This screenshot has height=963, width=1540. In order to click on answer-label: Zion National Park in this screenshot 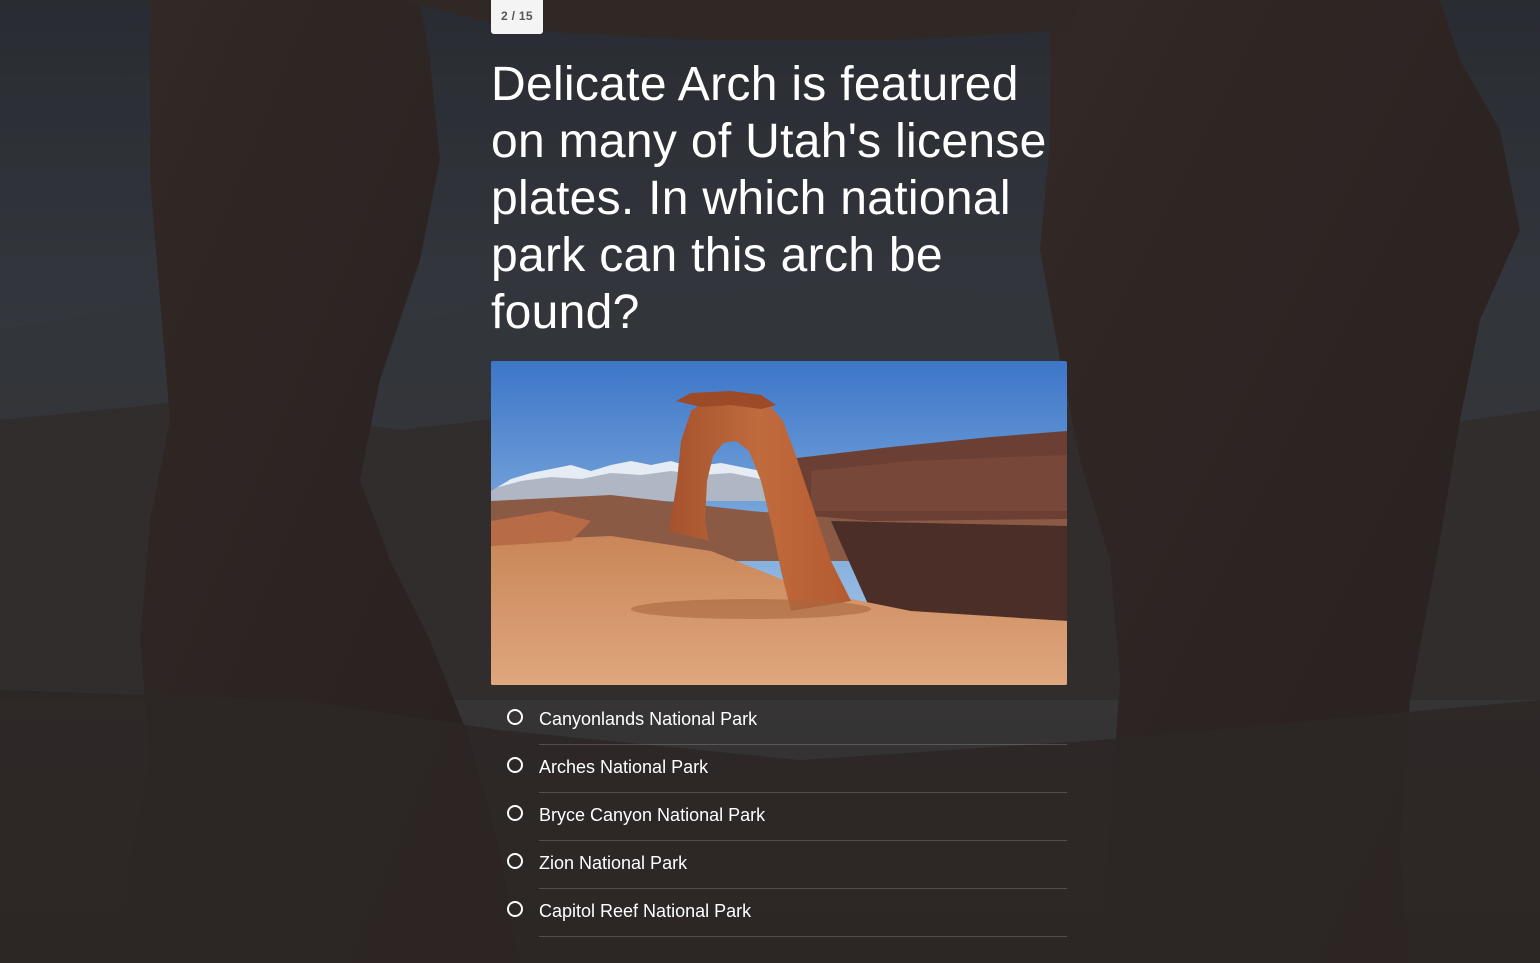, I will do `click(613, 863)`.